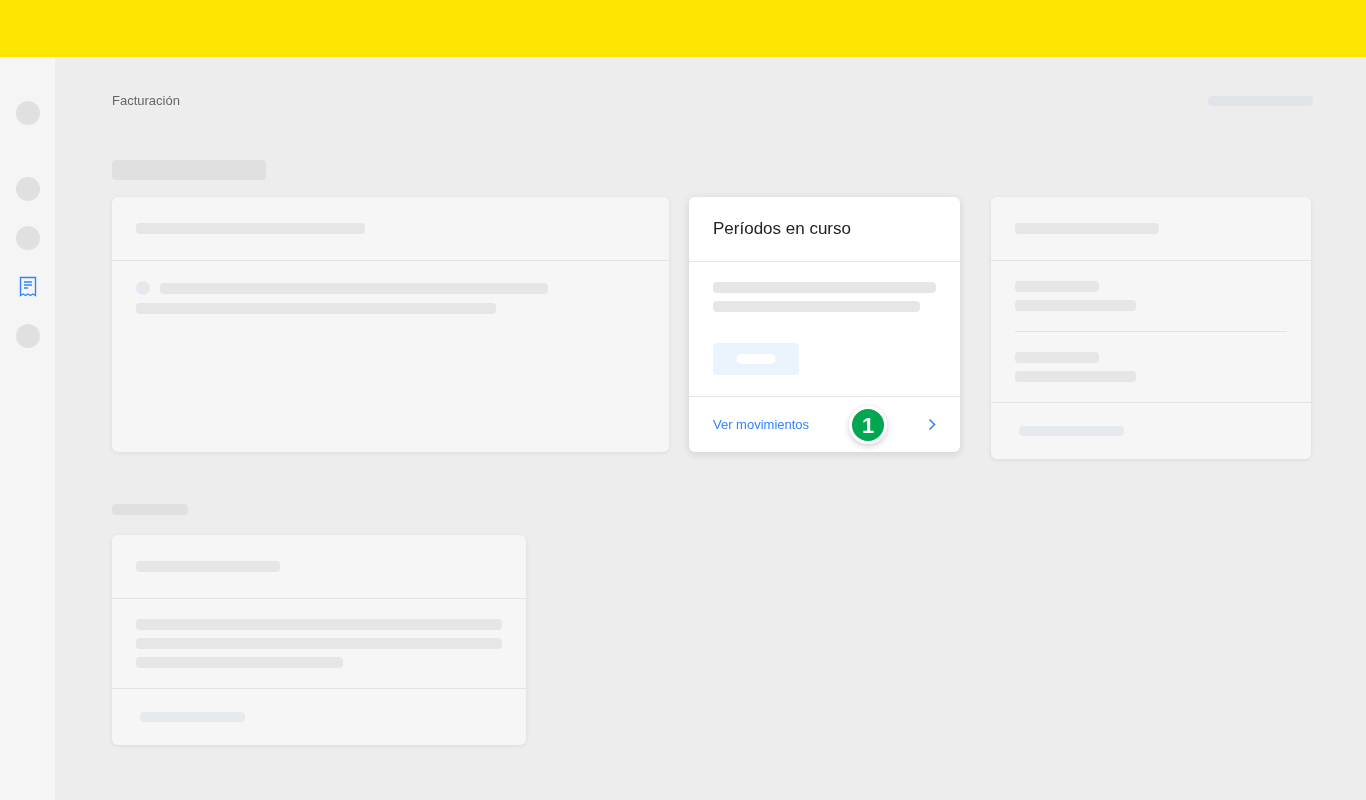 This screenshot has height=800, width=1366. I want to click on card-title: Períodos en curso, so click(782, 229).